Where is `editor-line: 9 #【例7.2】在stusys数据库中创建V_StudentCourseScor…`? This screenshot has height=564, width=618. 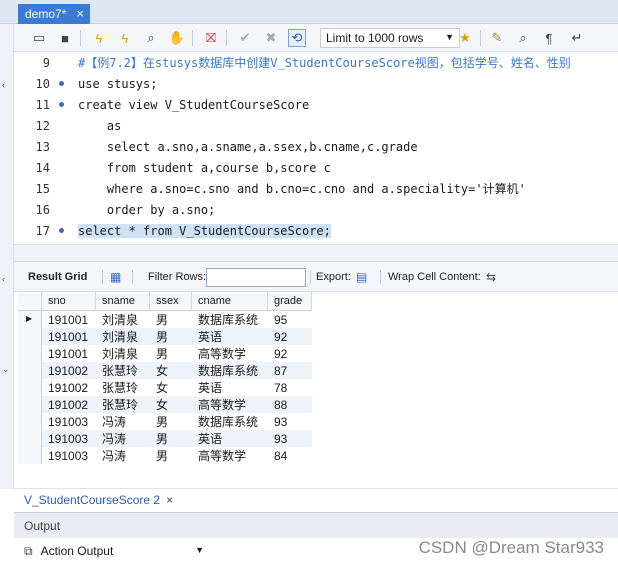
editor-line: 9 #【例7.2】在stusys数据库中创建V_StudentCourseScor… is located at coordinates (316, 62).